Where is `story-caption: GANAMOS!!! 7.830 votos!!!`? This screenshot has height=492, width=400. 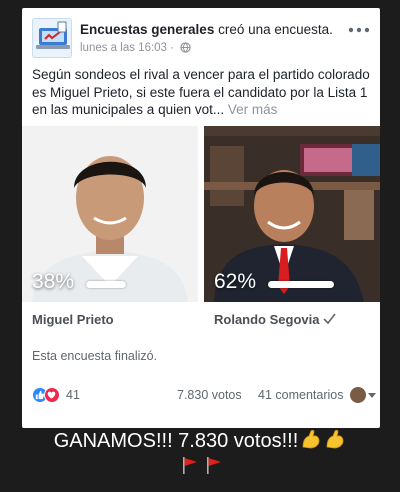
story-caption: GANAMOS!!! 7.830 votos!!! is located at coordinates (200, 454).